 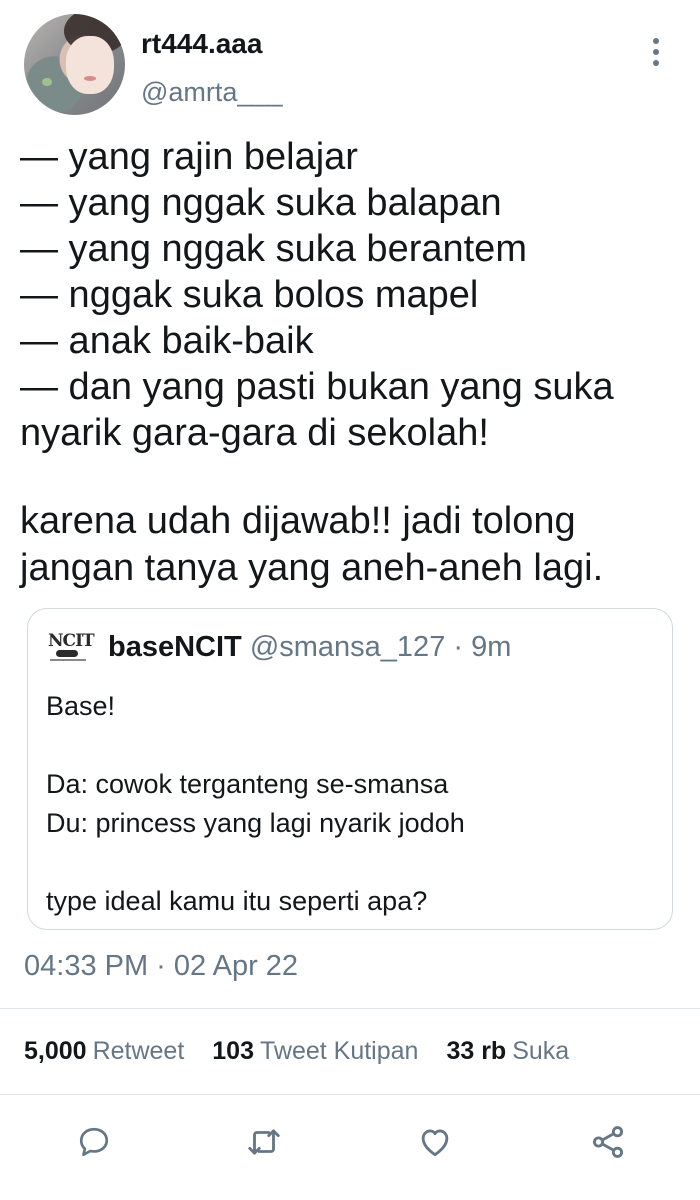 I want to click on quoted-display-name: baseNCIT, so click(x=175, y=647).